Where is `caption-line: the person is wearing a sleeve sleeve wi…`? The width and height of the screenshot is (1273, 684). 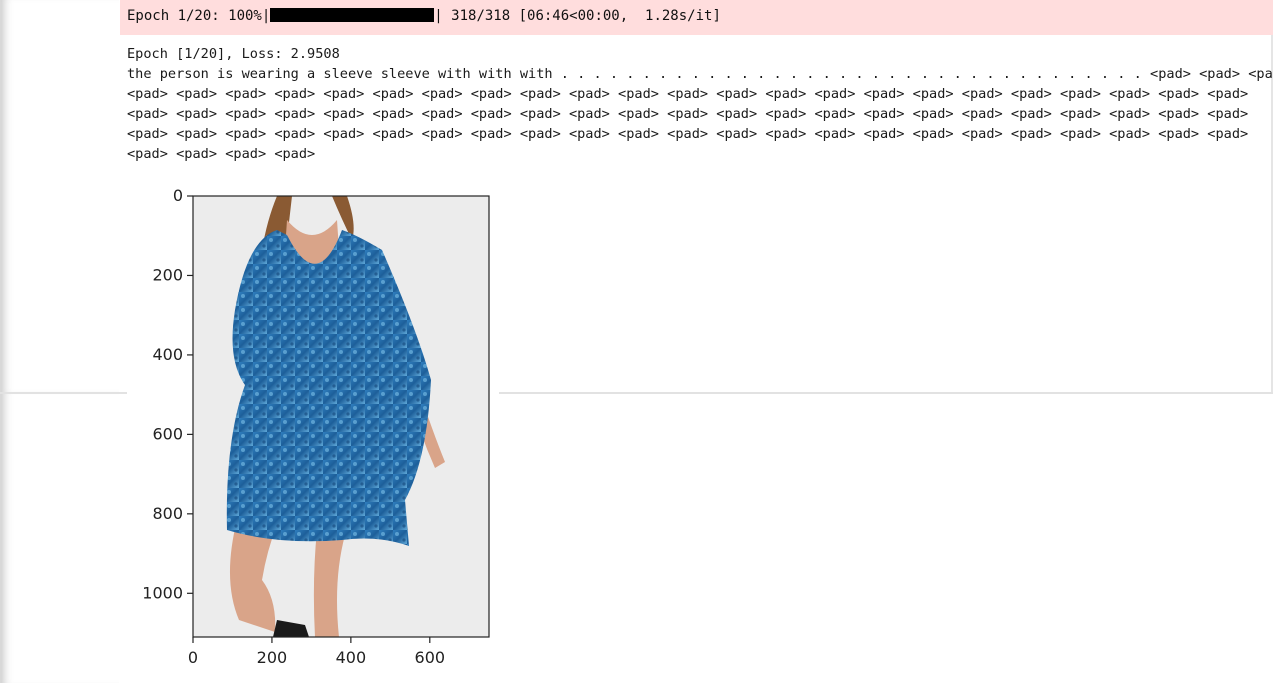 caption-line: the person is wearing a sleeve sleeve wi… is located at coordinates (700, 74).